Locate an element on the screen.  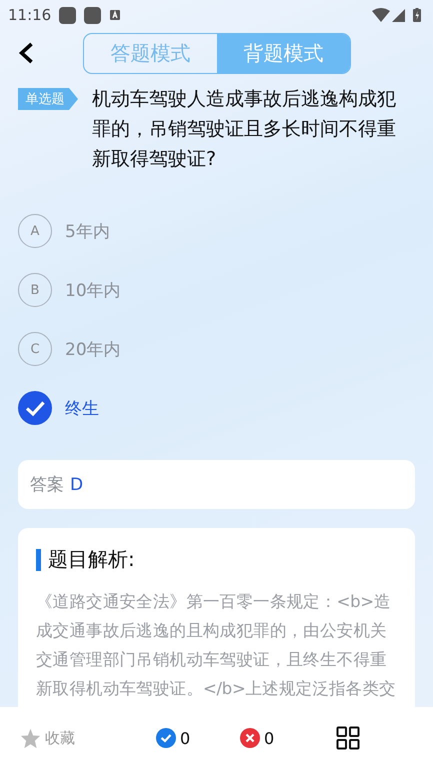
star-icon is located at coordinates (30, 738).